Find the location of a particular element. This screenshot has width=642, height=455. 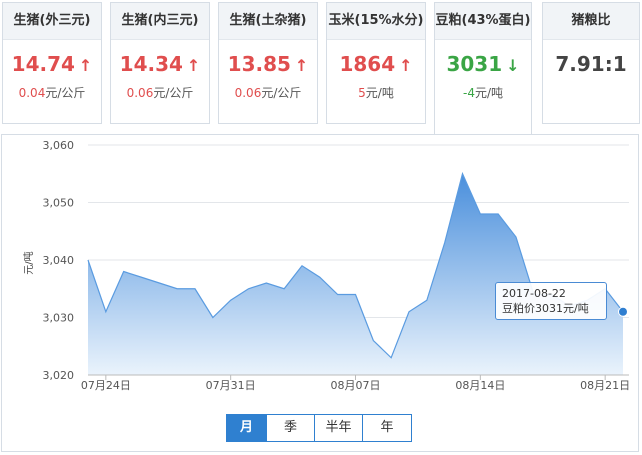

x-tick-label: 08月21日 is located at coordinates (605, 385).